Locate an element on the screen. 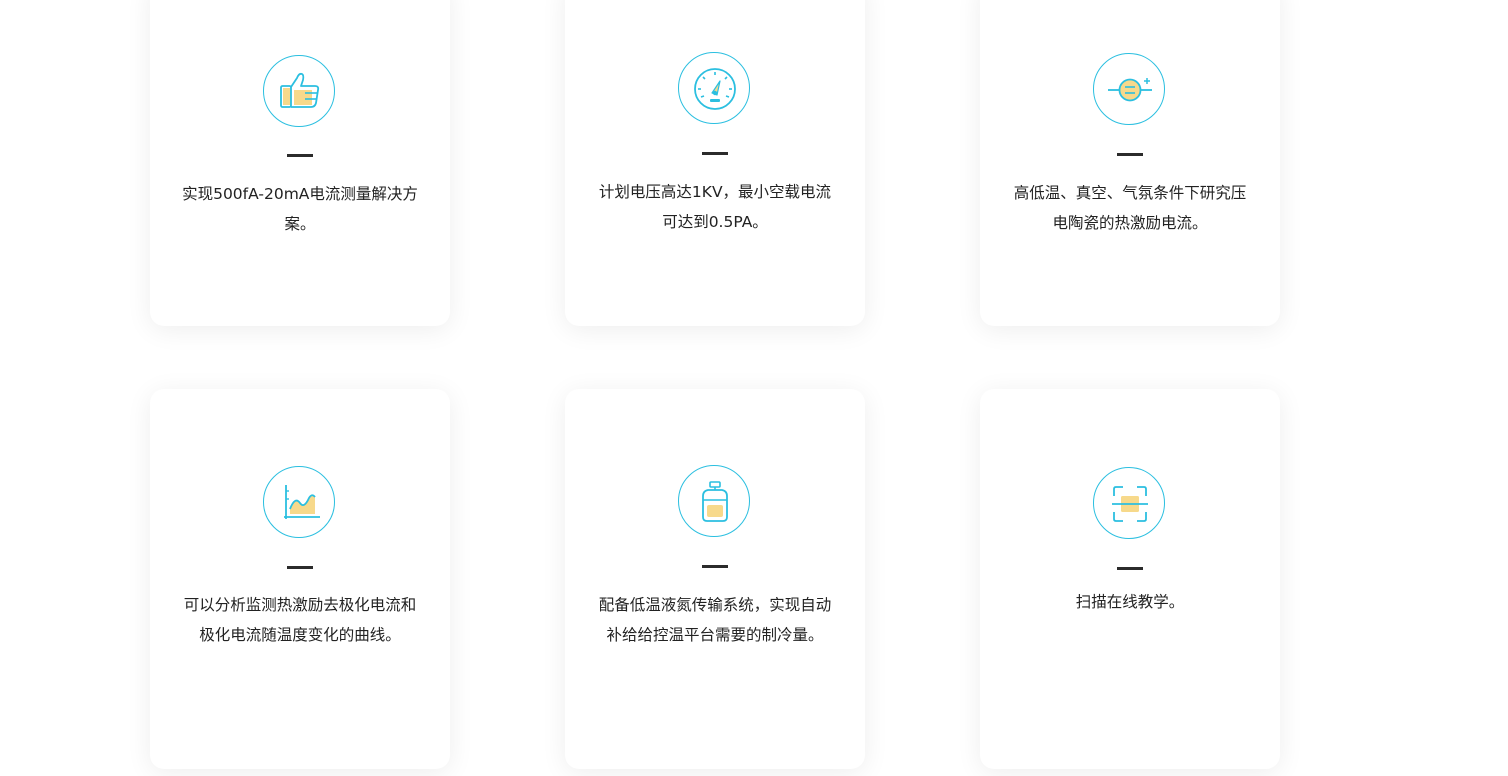 The width and height of the screenshot is (1508, 776). feature-description: 扫描在线教学。 is located at coordinates (1130, 602).